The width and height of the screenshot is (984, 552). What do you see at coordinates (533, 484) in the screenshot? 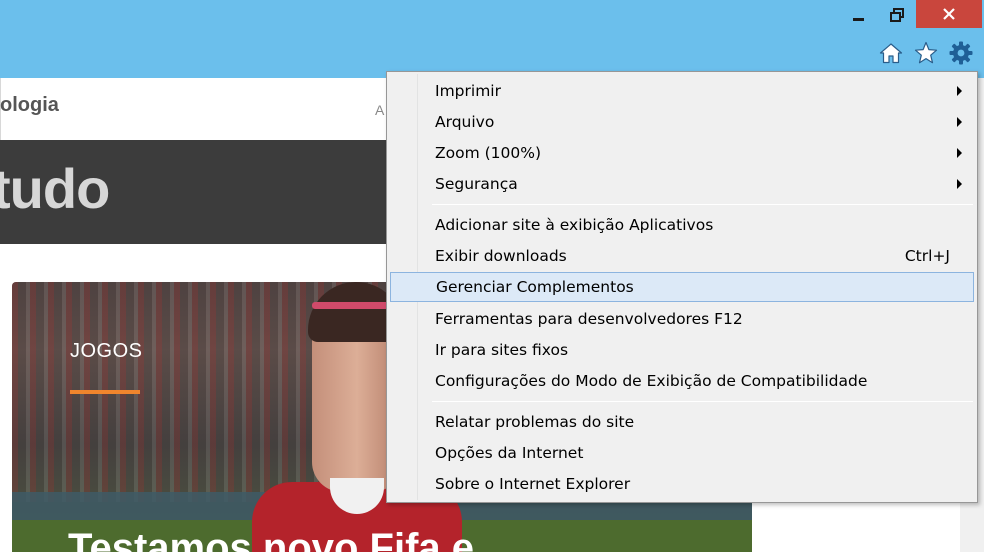
I see `menu-item-label: Sobre o Internet Explorer` at bounding box center [533, 484].